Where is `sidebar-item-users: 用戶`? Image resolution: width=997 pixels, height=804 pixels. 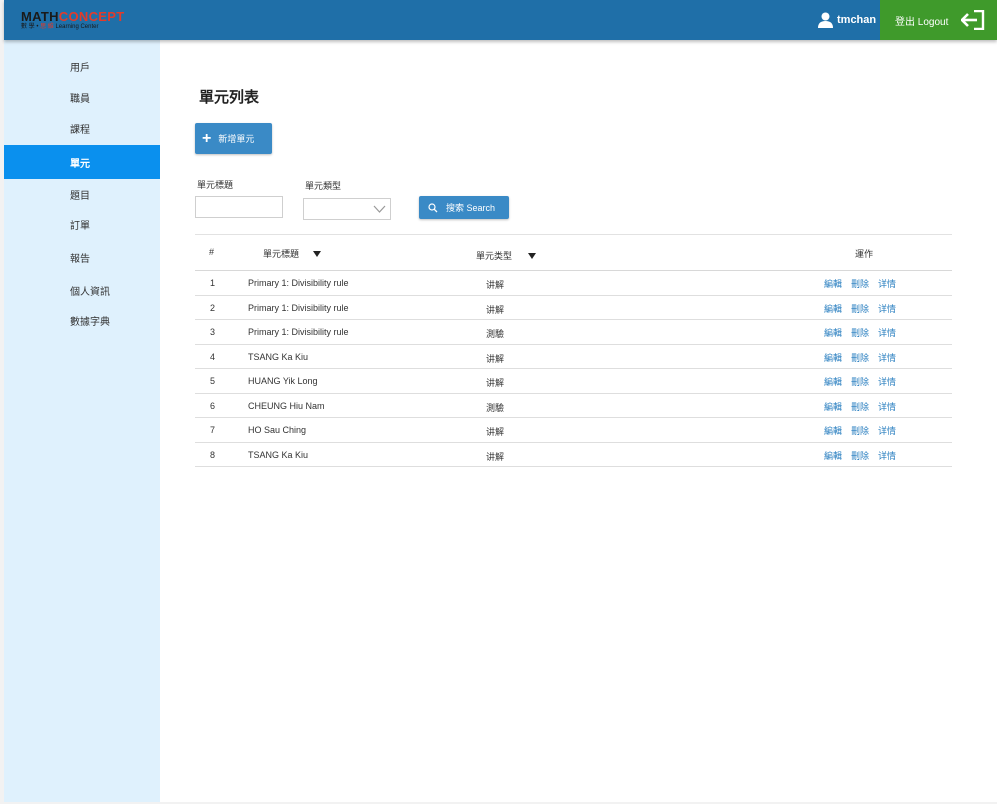
sidebar-item-users: 用戶 is located at coordinates (82, 66).